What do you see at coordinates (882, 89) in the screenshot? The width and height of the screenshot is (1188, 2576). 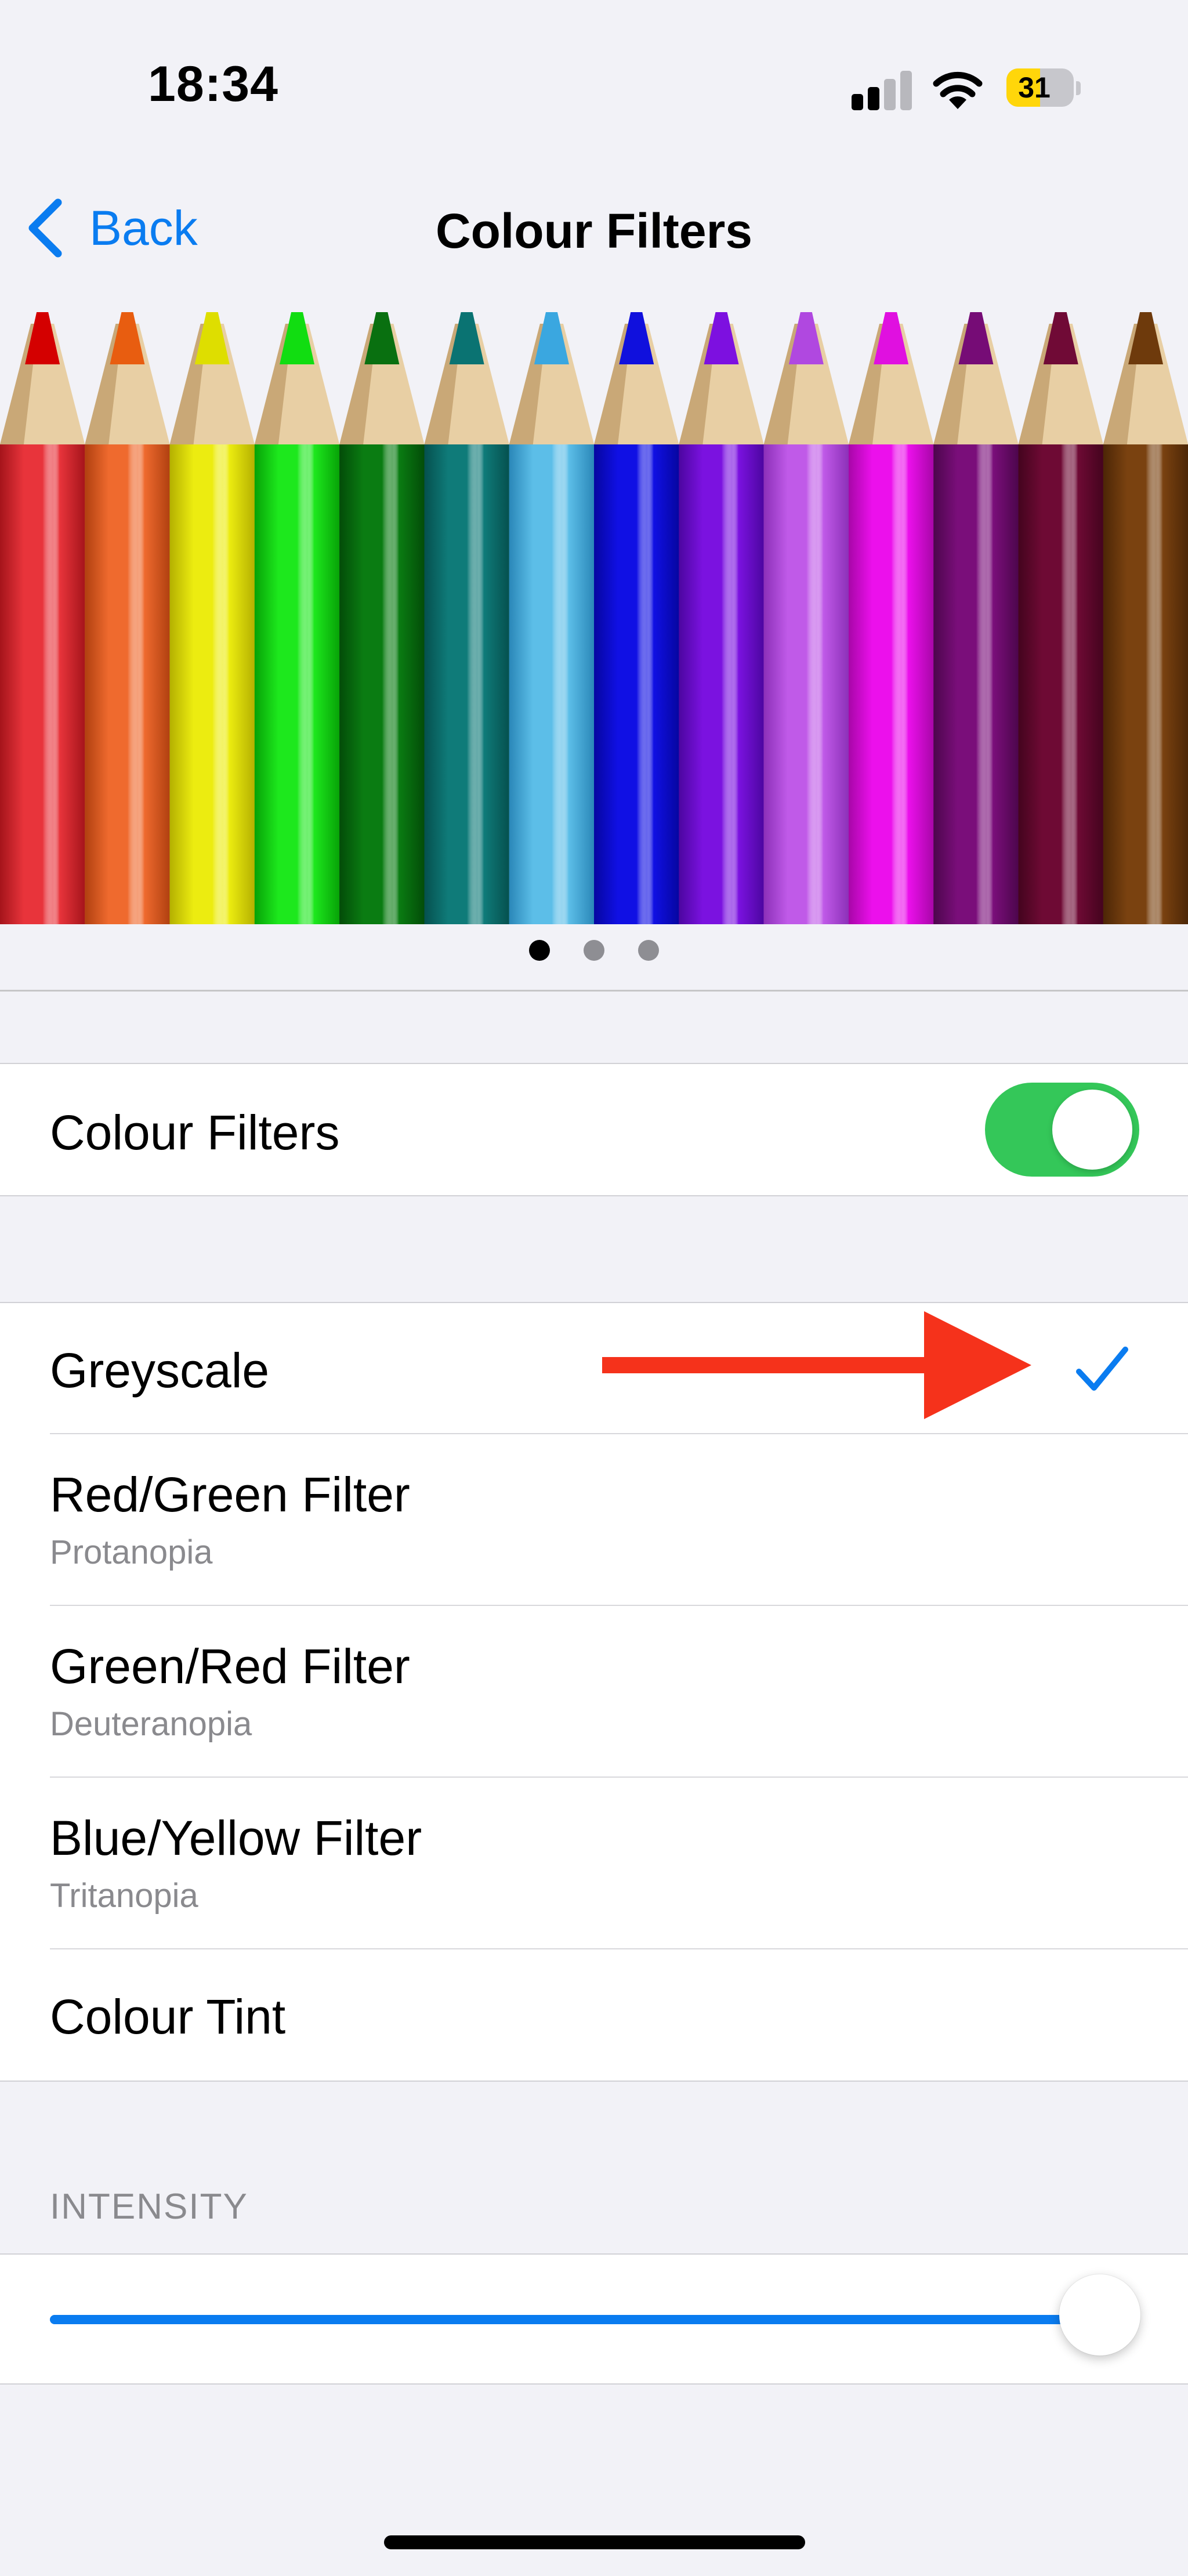 I see `signal-icon` at bounding box center [882, 89].